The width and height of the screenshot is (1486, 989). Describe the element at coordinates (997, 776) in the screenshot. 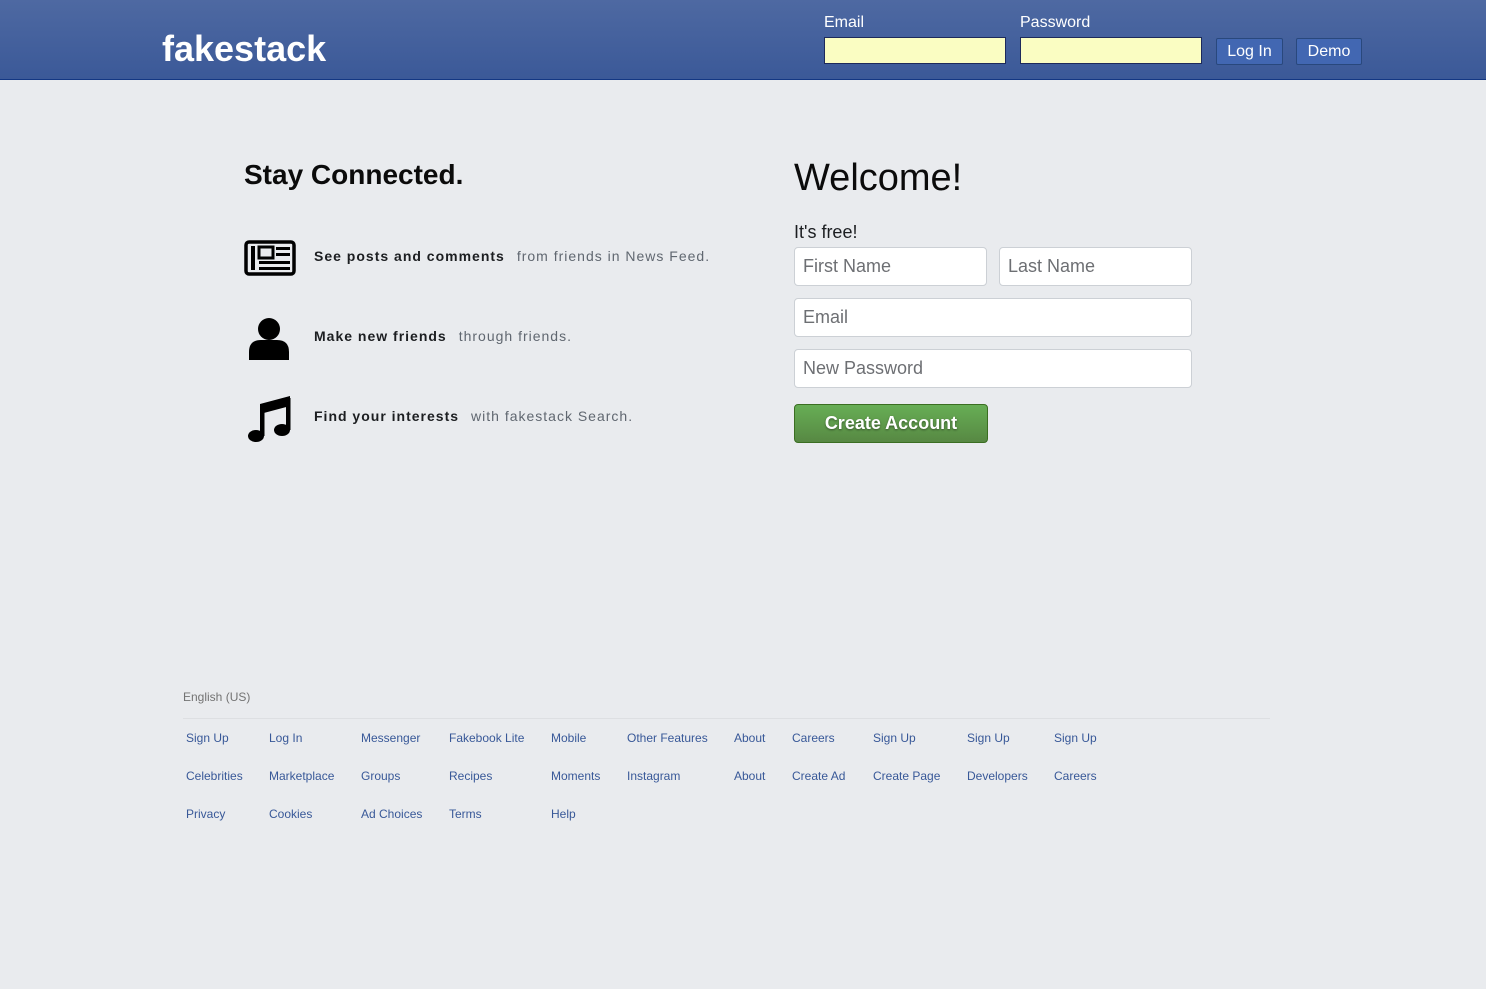

I see `footer-link: Developers` at that location.